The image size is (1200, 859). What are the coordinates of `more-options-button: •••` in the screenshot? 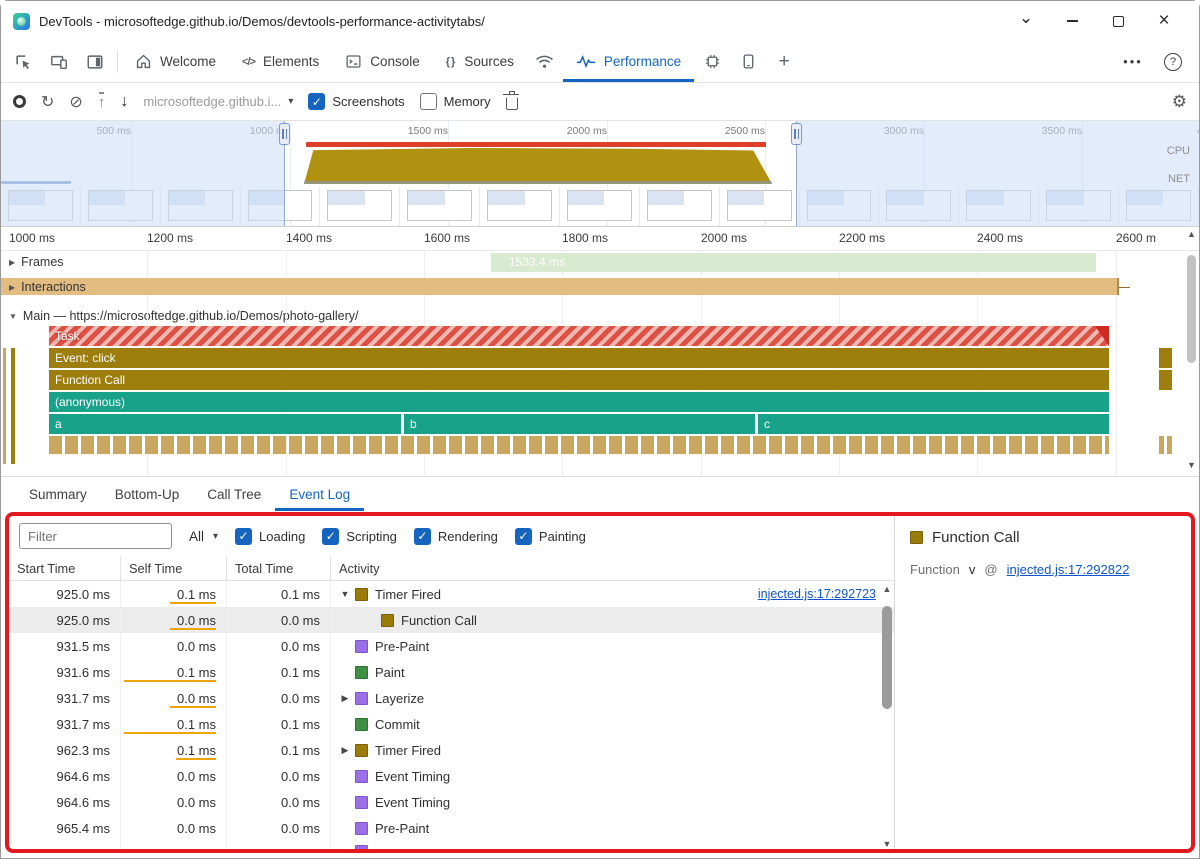 It's located at (1133, 61).